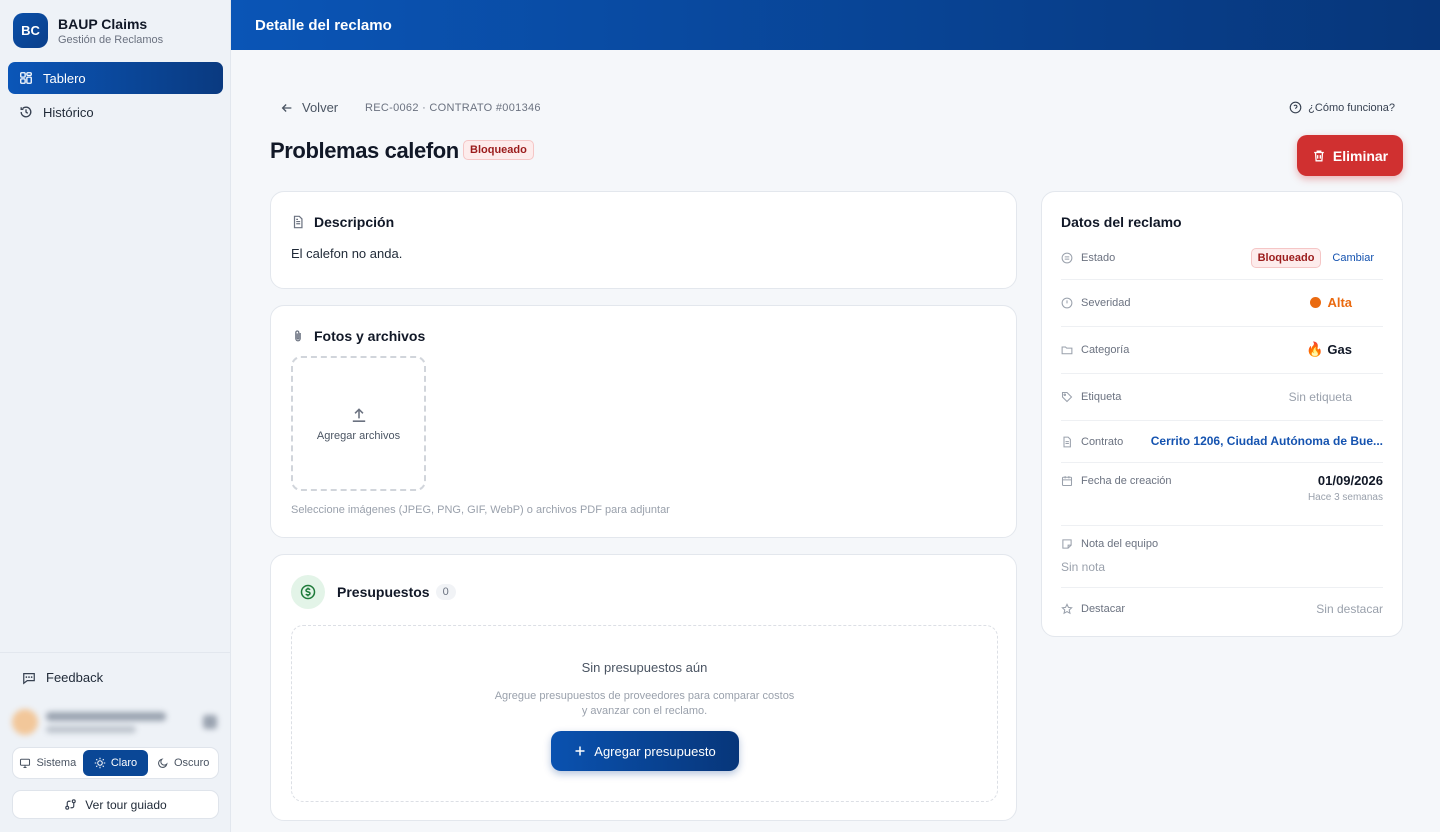 The width and height of the screenshot is (1440, 832). I want to click on team-note-value: Sin nota, so click(1083, 567).